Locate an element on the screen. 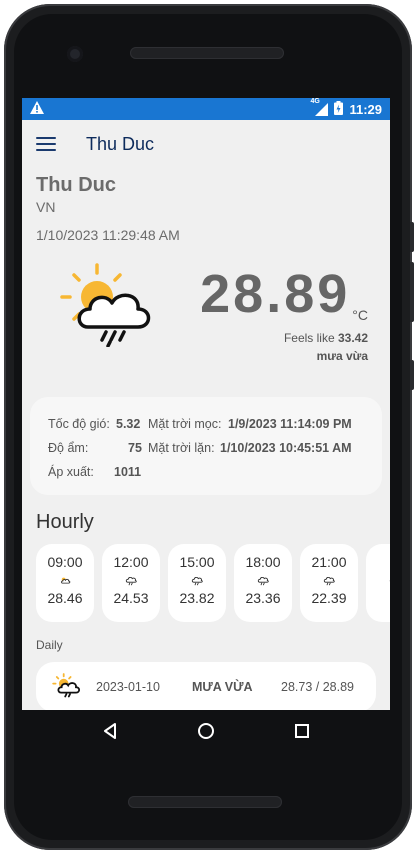 This screenshot has height=854, width=416. temperature-display: 28.89 °C is located at coordinates (284, 295).